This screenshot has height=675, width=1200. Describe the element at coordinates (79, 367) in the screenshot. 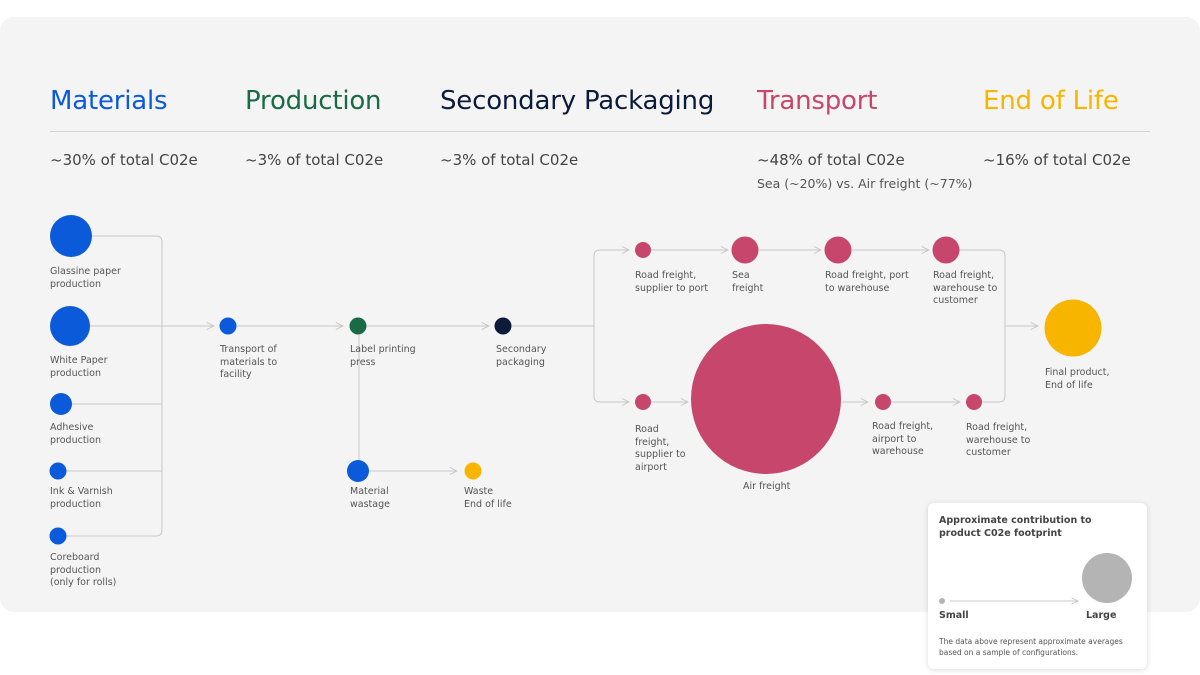

I see `label-white-paper: White Paper production` at that location.